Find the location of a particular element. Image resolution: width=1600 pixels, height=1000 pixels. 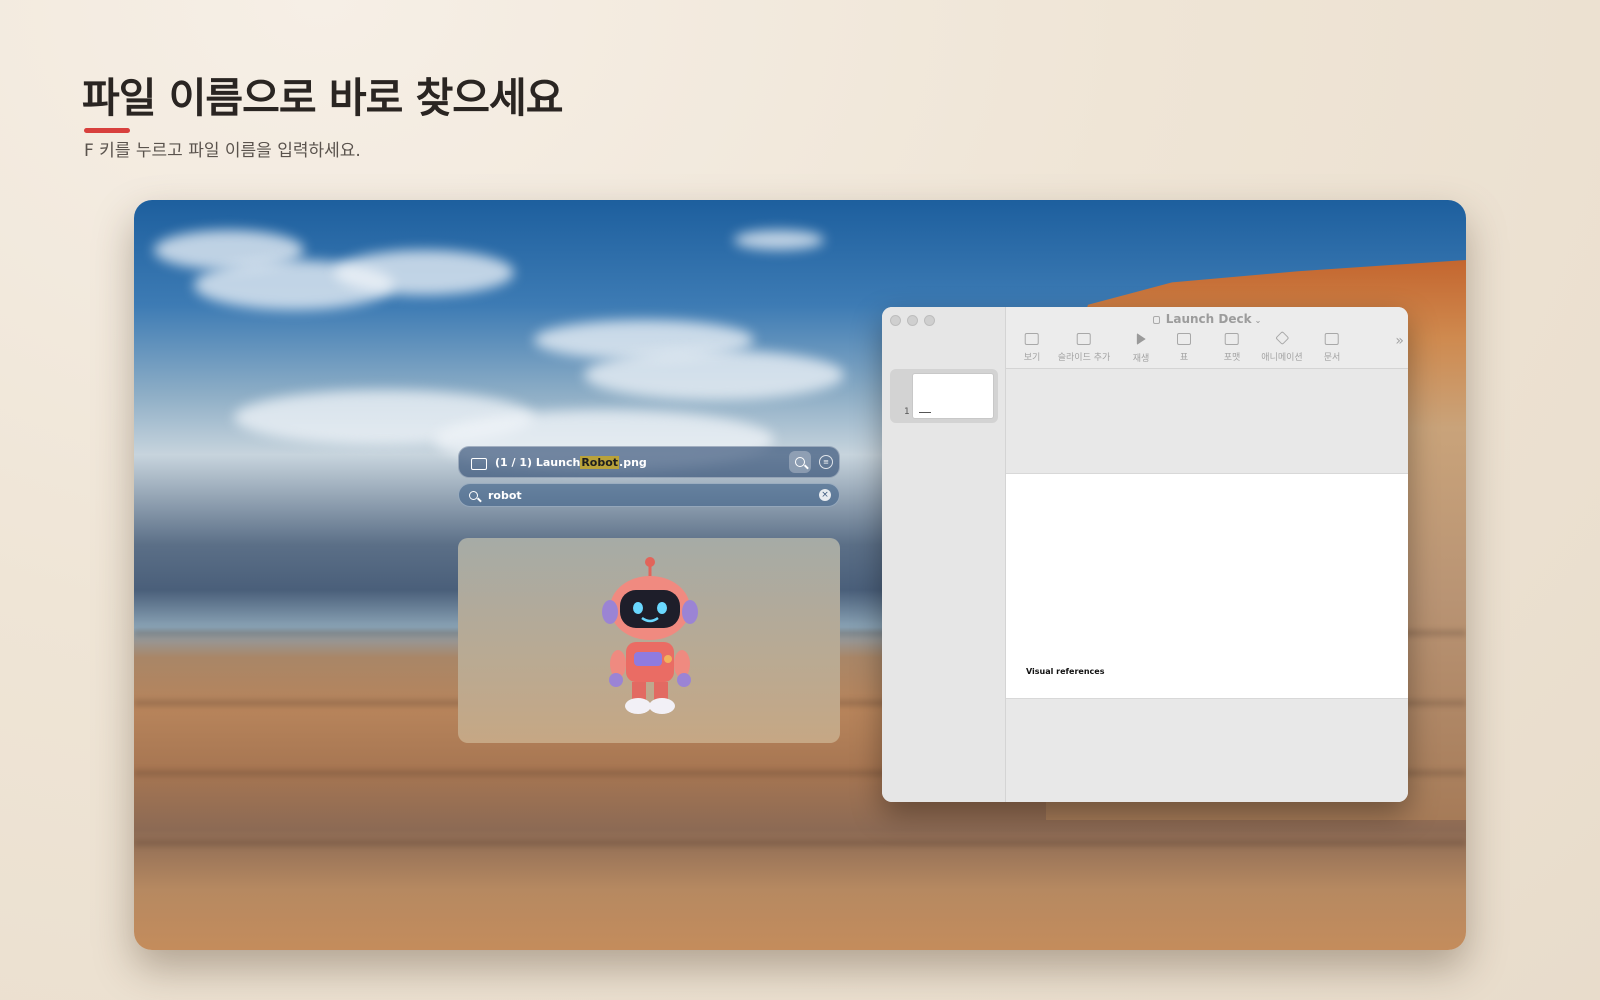

format-brush-icon is located at coordinates (1232, 339).